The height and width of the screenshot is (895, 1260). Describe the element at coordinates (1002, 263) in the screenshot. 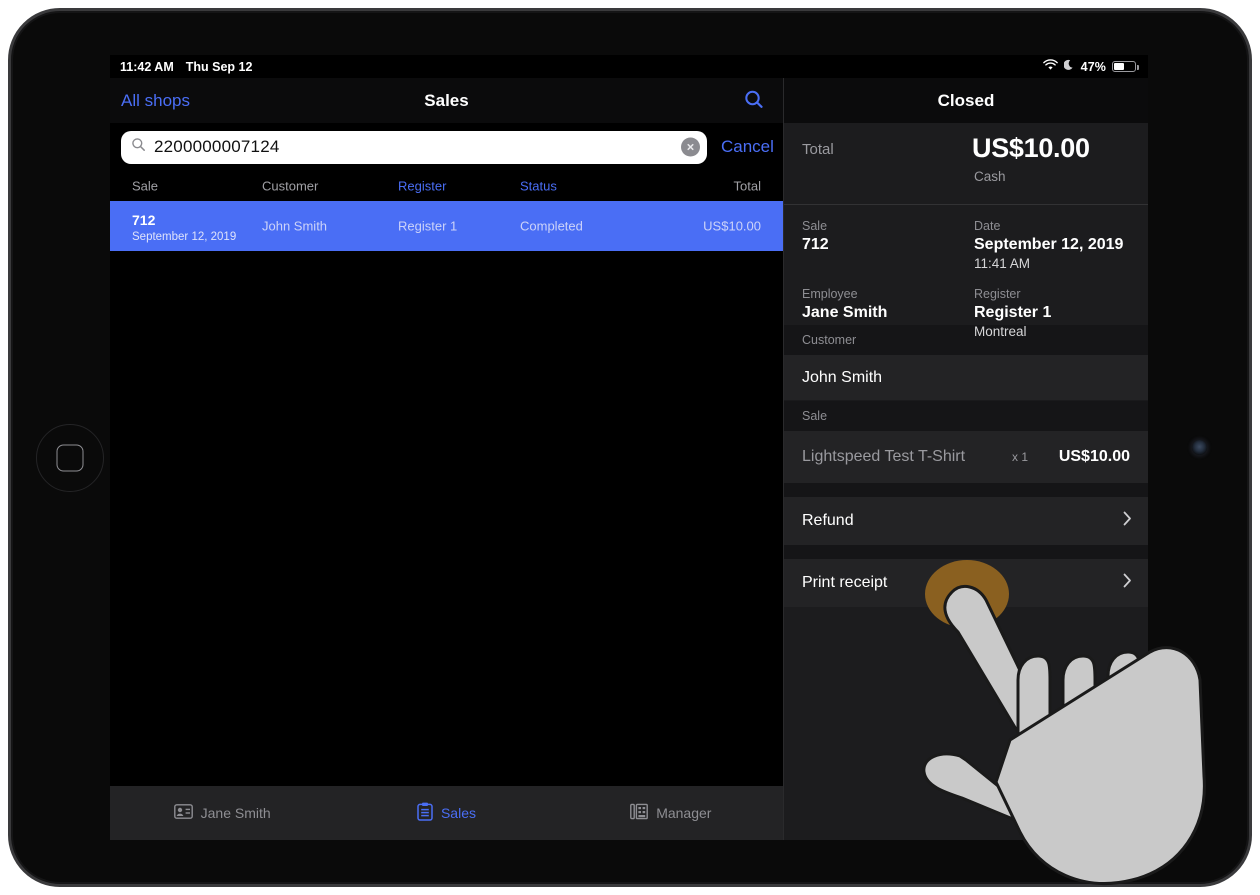

I see `field-date-time: 11:41 AM` at that location.